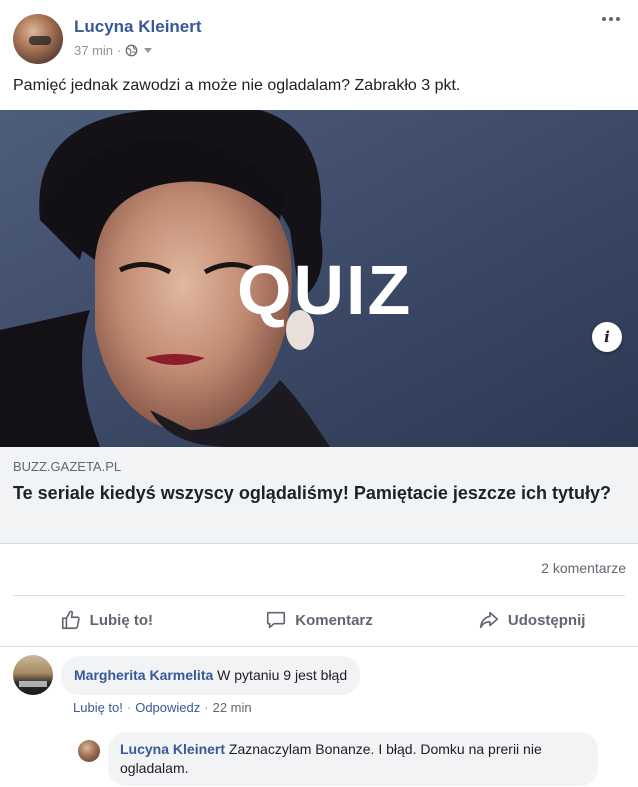 This screenshot has width=638, height=787. I want to click on comment-text: W pytaniu 9 jest błąd, so click(282, 675).